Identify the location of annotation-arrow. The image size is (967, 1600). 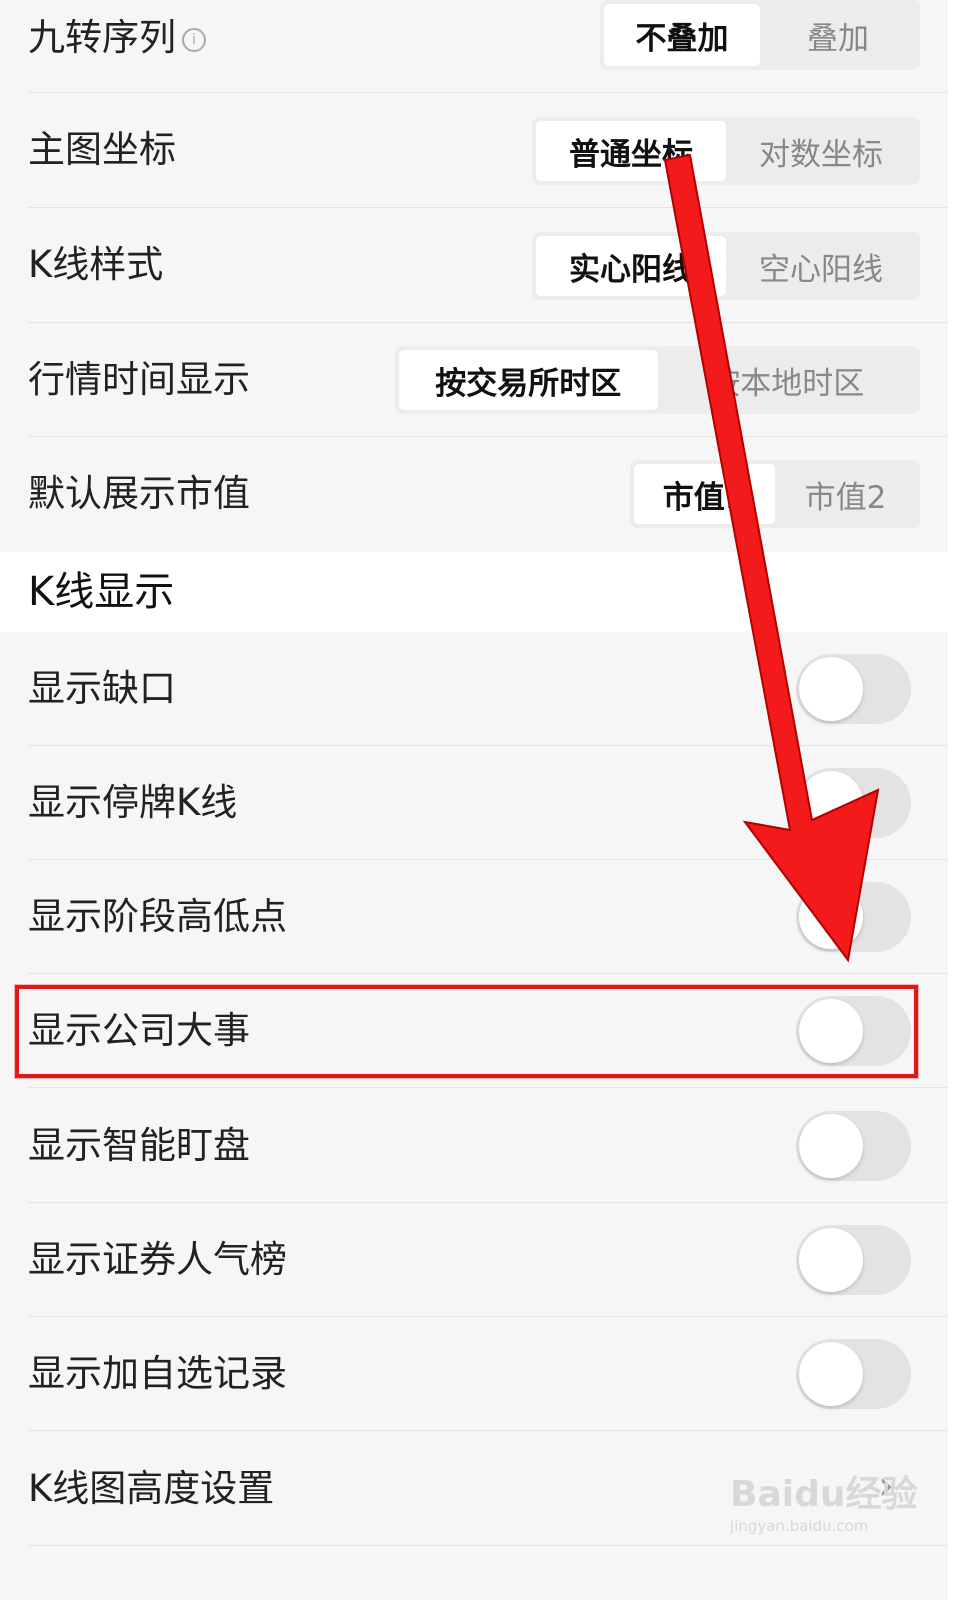
(771, 558).